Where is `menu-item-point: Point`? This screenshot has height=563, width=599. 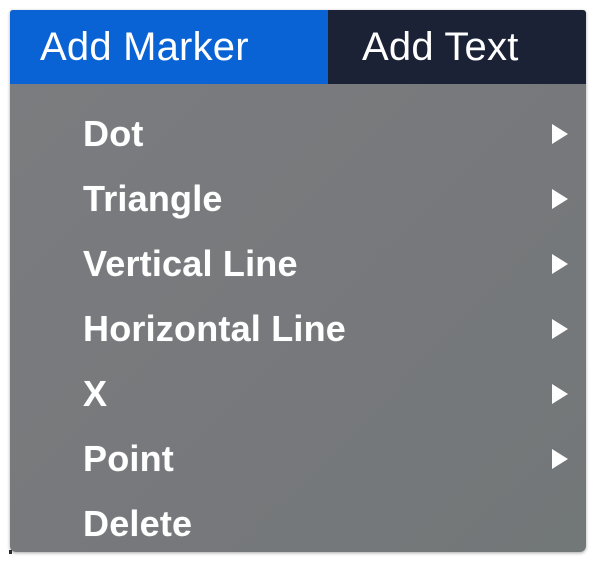 menu-item-point: Point is located at coordinates (298, 459).